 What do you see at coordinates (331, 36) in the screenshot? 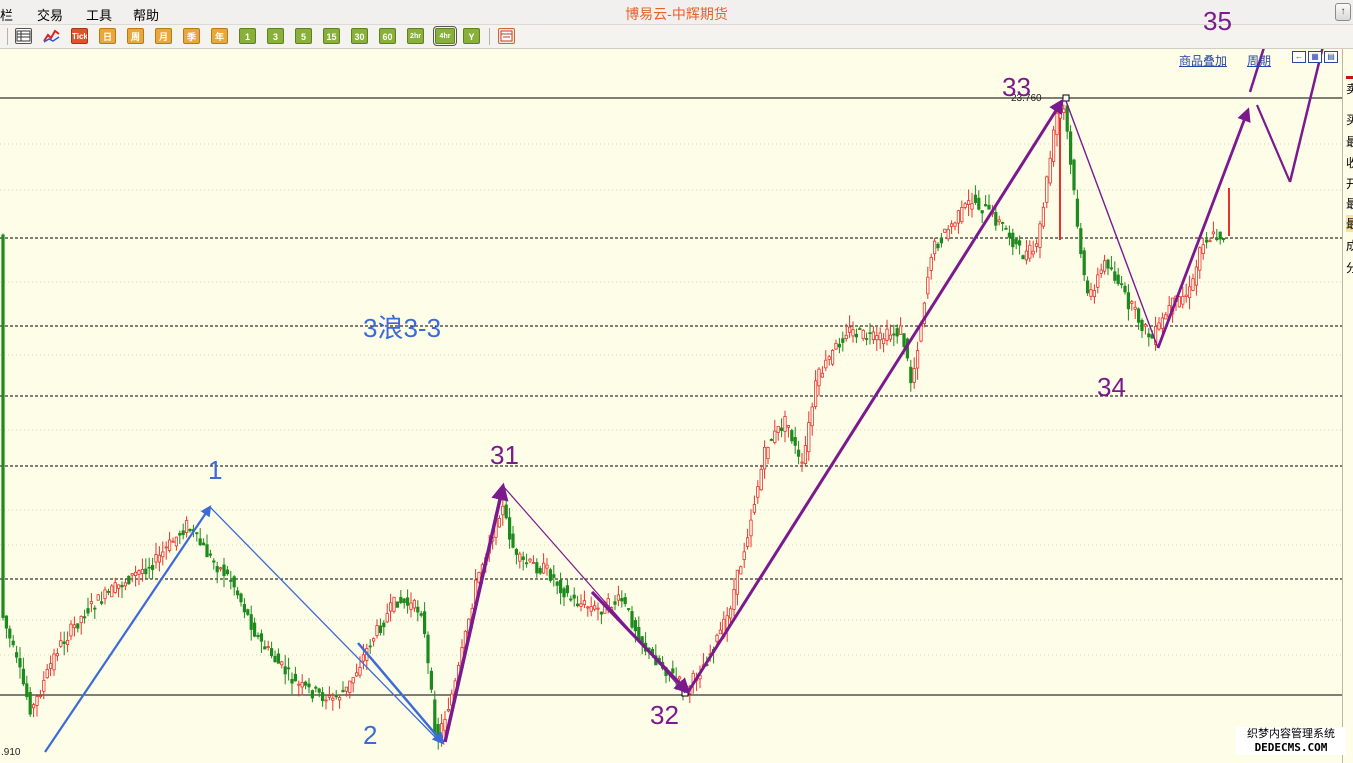
I see `min15-button: 15` at bounding box center [331, 36].